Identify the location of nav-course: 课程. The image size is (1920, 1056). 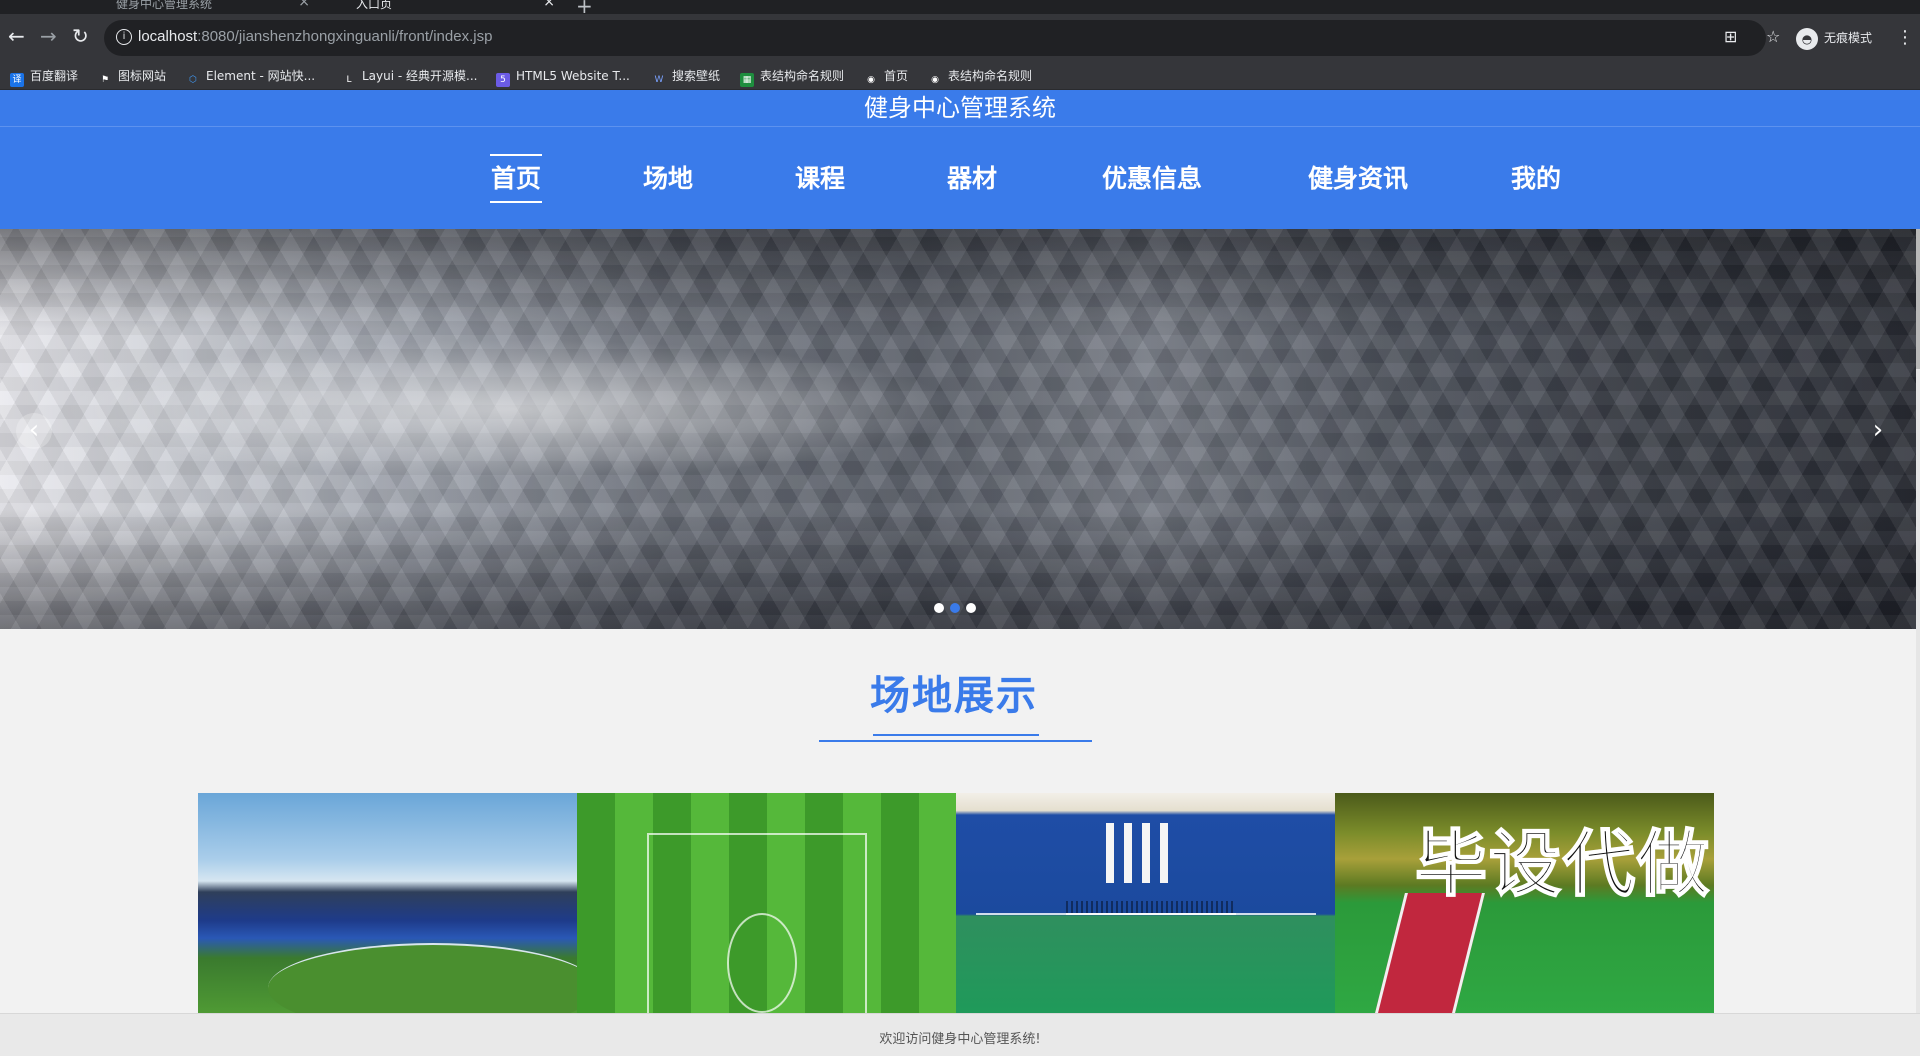
(820, 178).